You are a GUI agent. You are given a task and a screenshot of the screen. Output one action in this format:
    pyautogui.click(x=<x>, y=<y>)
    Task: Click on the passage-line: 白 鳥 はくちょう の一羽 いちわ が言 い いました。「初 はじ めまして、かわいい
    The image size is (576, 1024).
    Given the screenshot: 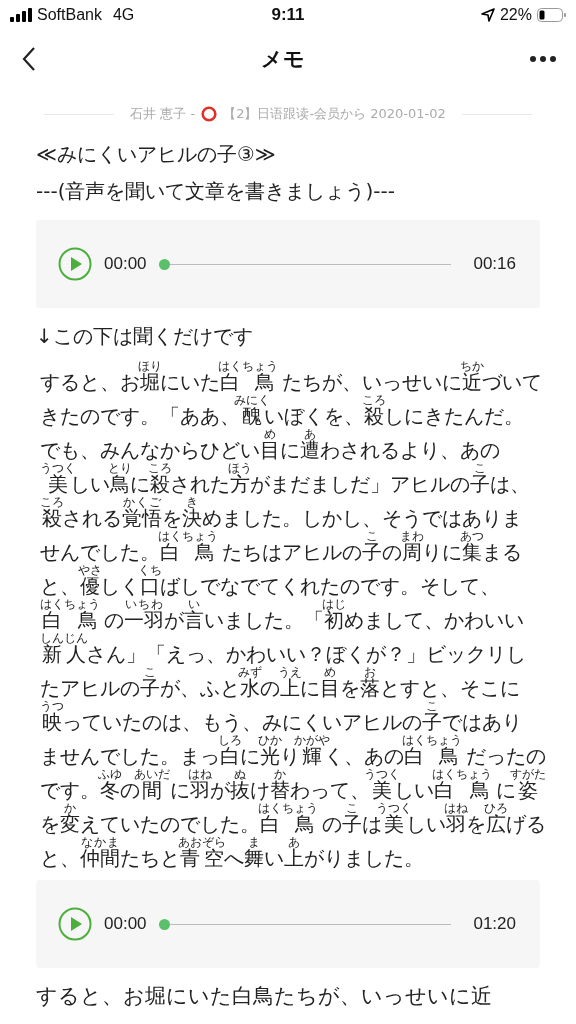 What is the action you would take?
    pyautogui.click(x=283, y=615)
    